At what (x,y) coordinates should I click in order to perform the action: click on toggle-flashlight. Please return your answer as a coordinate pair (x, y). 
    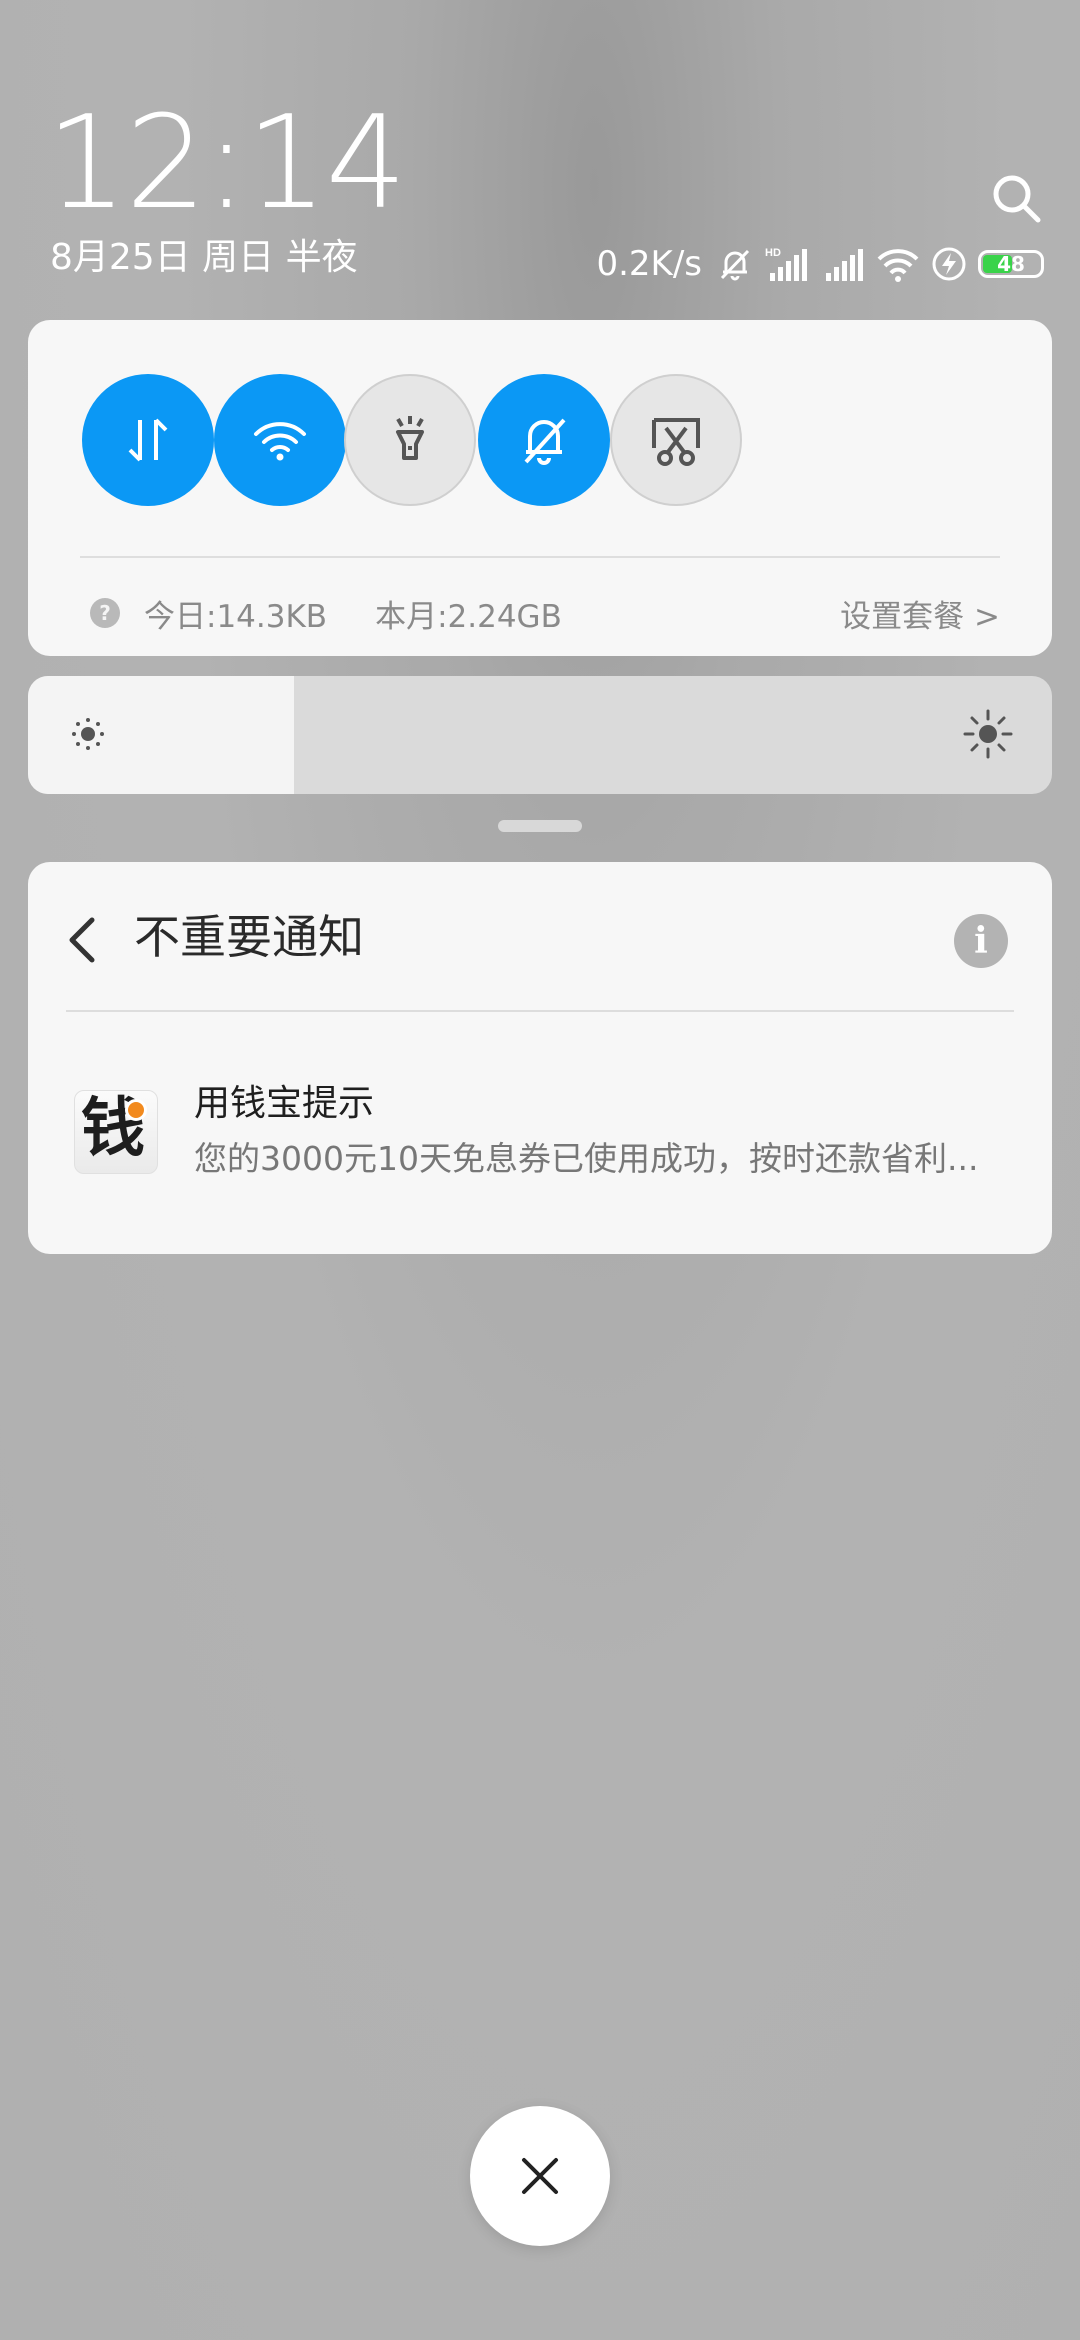
    Looking at the image, I should click on (410, 440).